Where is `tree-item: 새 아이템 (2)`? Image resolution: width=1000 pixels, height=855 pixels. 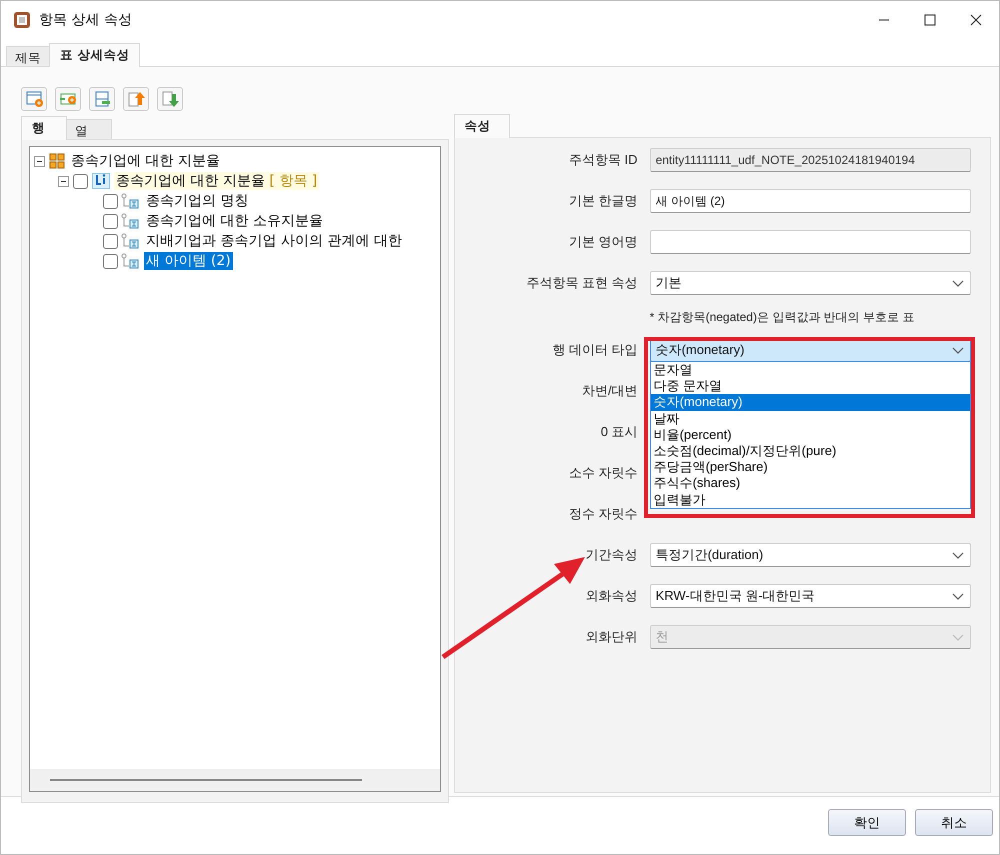 tree-item: 새 아이템 (2) is located at coordinates (188, 261).